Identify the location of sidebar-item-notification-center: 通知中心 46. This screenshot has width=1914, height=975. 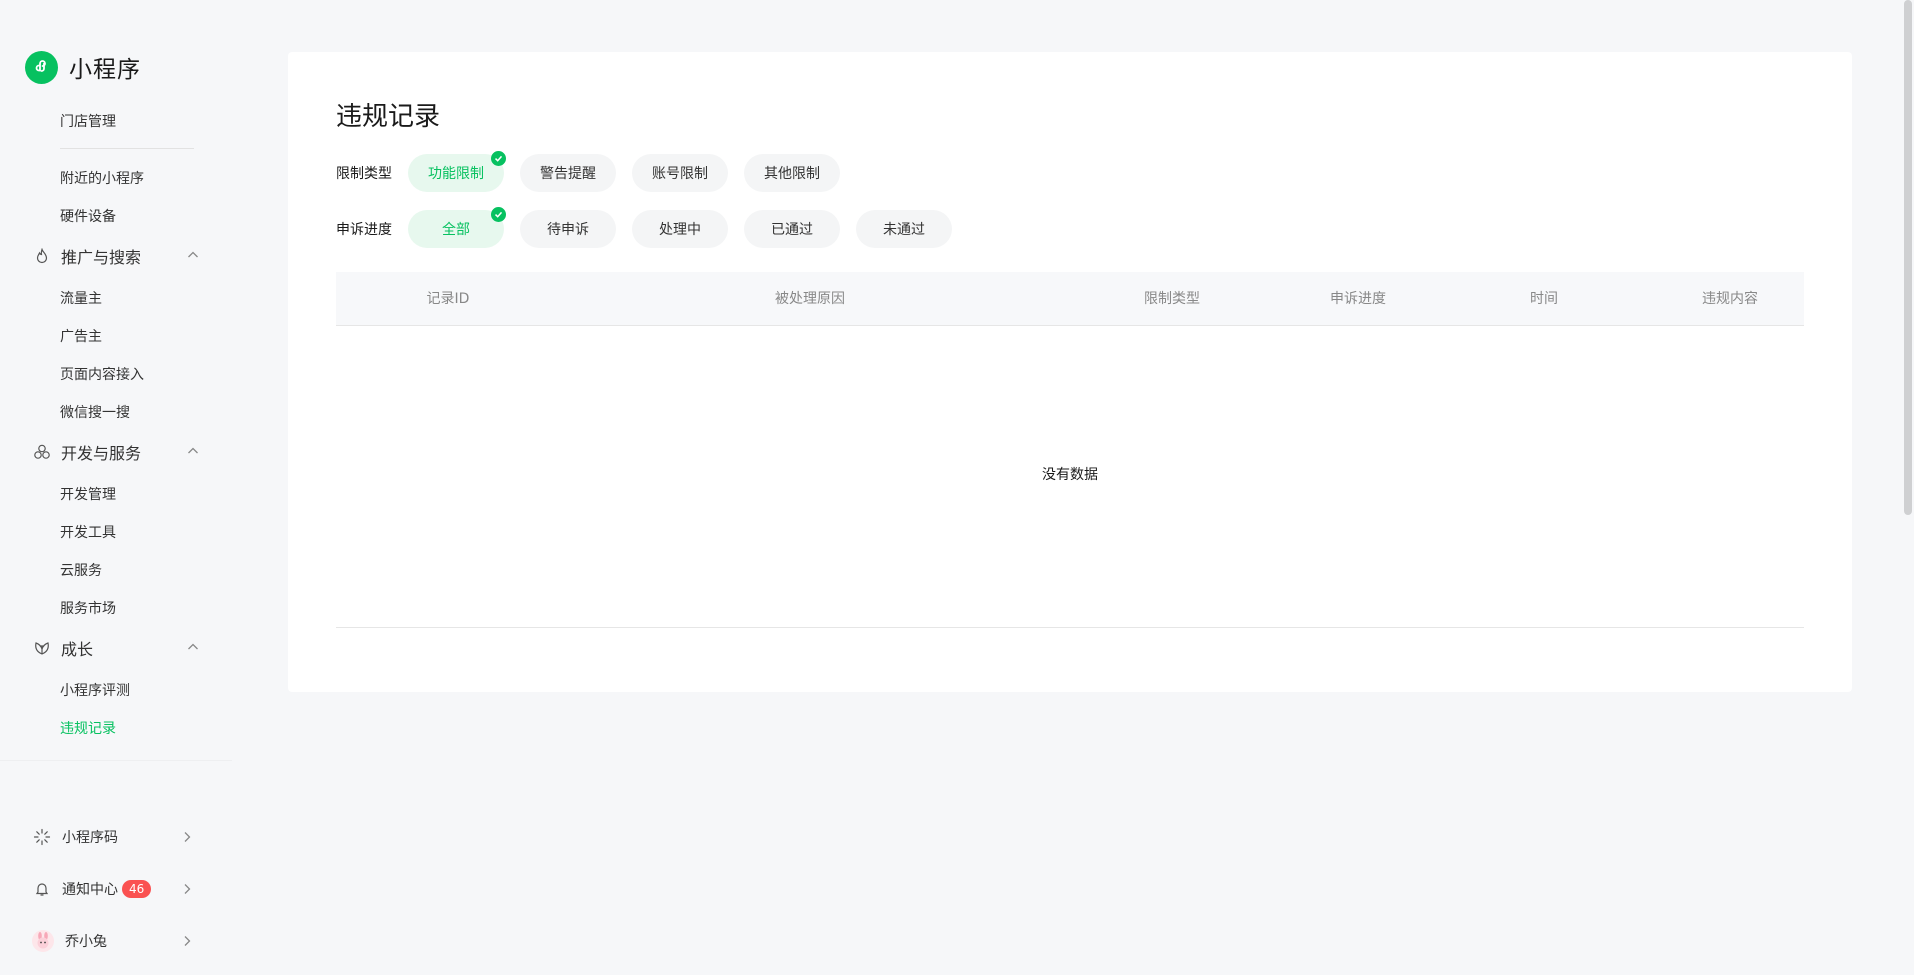
(113, 889).